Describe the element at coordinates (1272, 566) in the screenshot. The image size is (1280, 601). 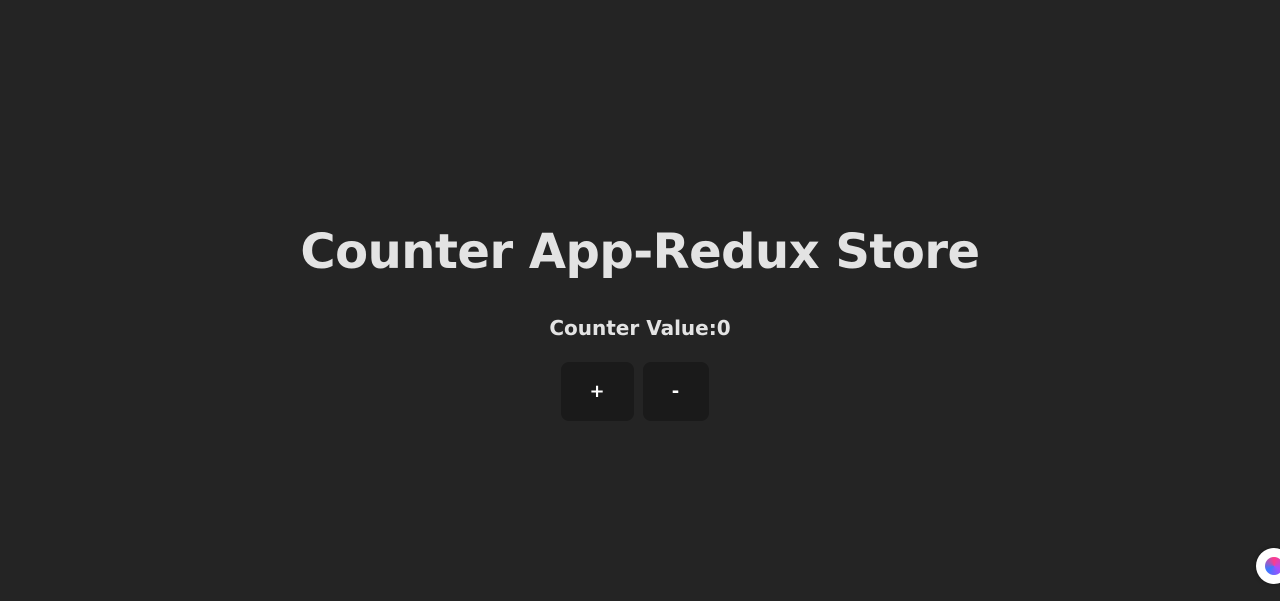
I see `extension-logo-icon` at that location.